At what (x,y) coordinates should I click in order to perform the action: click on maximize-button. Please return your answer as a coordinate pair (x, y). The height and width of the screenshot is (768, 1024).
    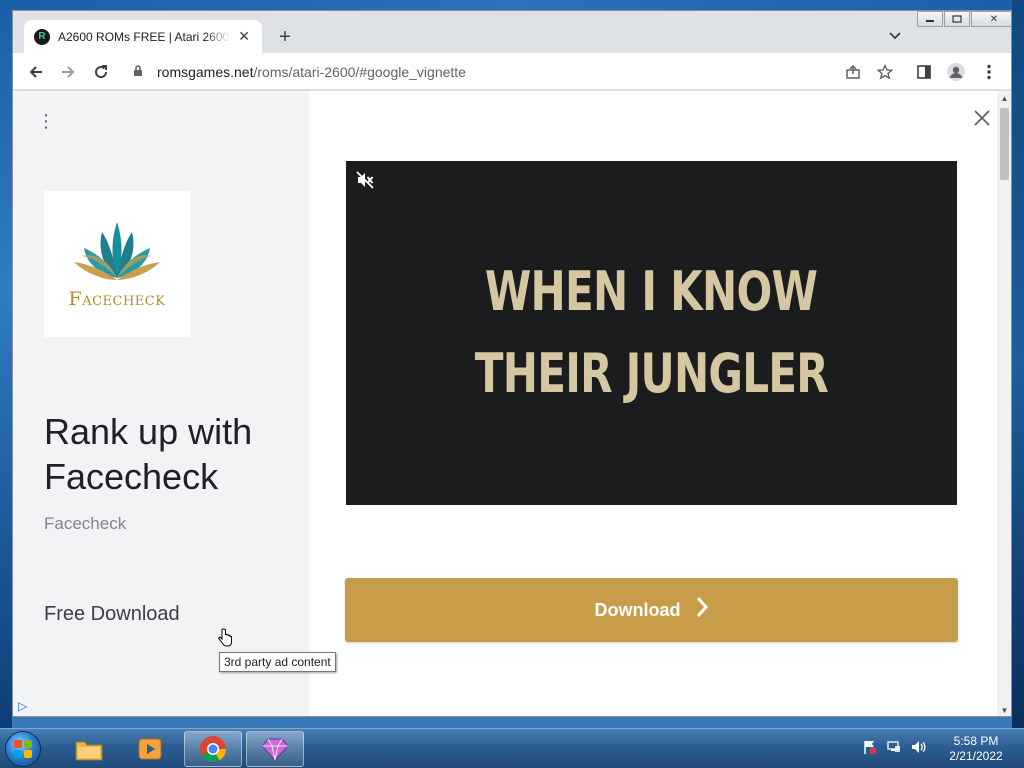
    Looking at the image, I should click on (957, 19).